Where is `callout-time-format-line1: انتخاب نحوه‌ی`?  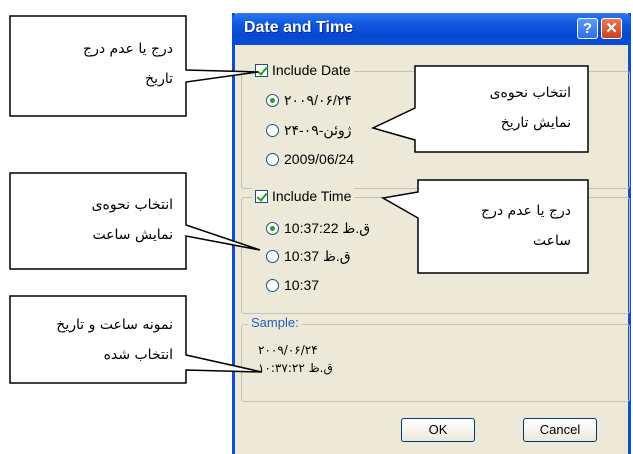 callout-time-format-line1: انتخاب نحوه‌ی is located at coordinates (132, 205).